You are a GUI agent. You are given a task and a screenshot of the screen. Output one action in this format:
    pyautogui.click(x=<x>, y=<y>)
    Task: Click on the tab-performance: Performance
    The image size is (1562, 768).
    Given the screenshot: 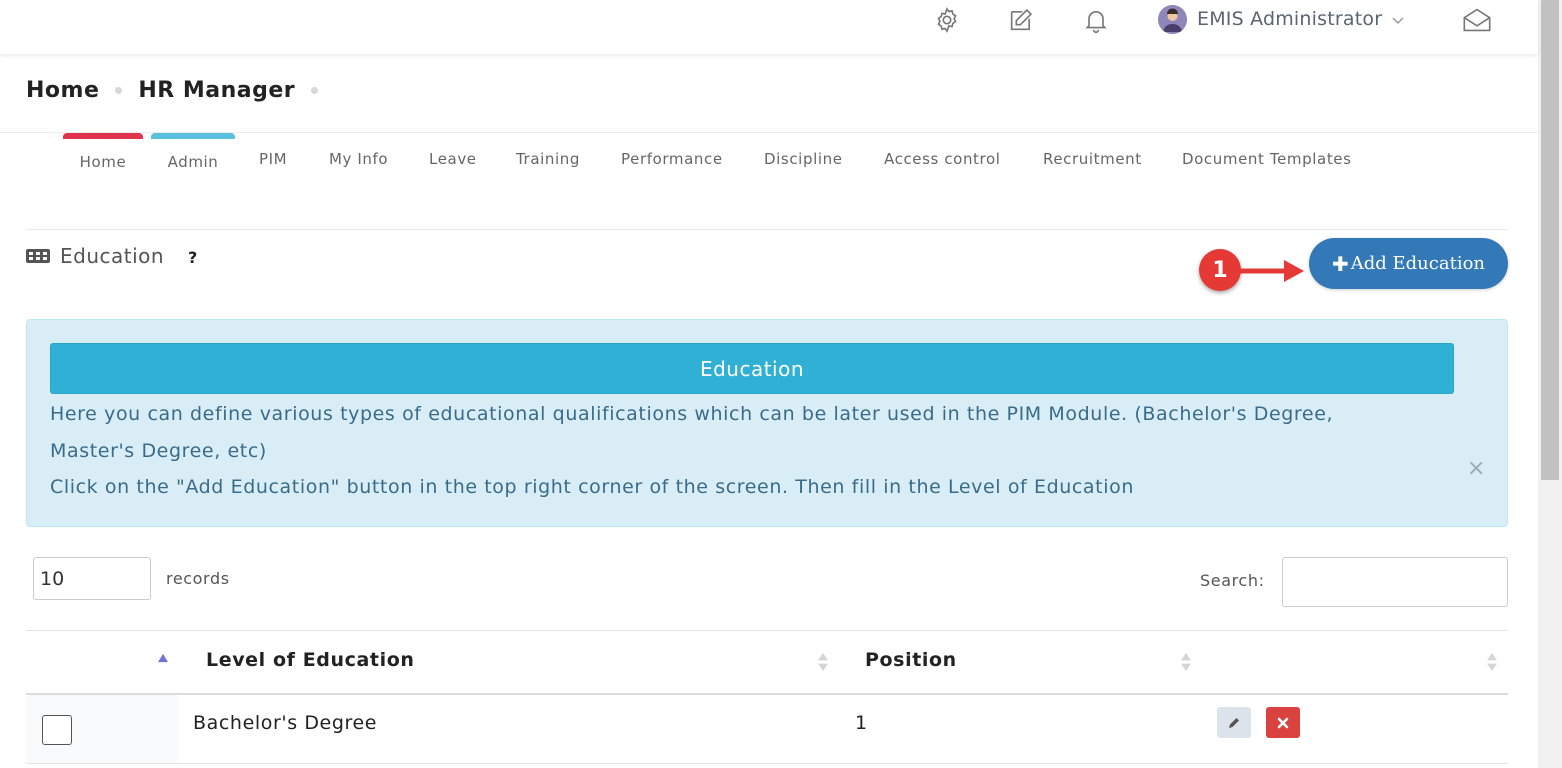 What is the action you would take?
    pyautogui.click(x=672, y=150)
    